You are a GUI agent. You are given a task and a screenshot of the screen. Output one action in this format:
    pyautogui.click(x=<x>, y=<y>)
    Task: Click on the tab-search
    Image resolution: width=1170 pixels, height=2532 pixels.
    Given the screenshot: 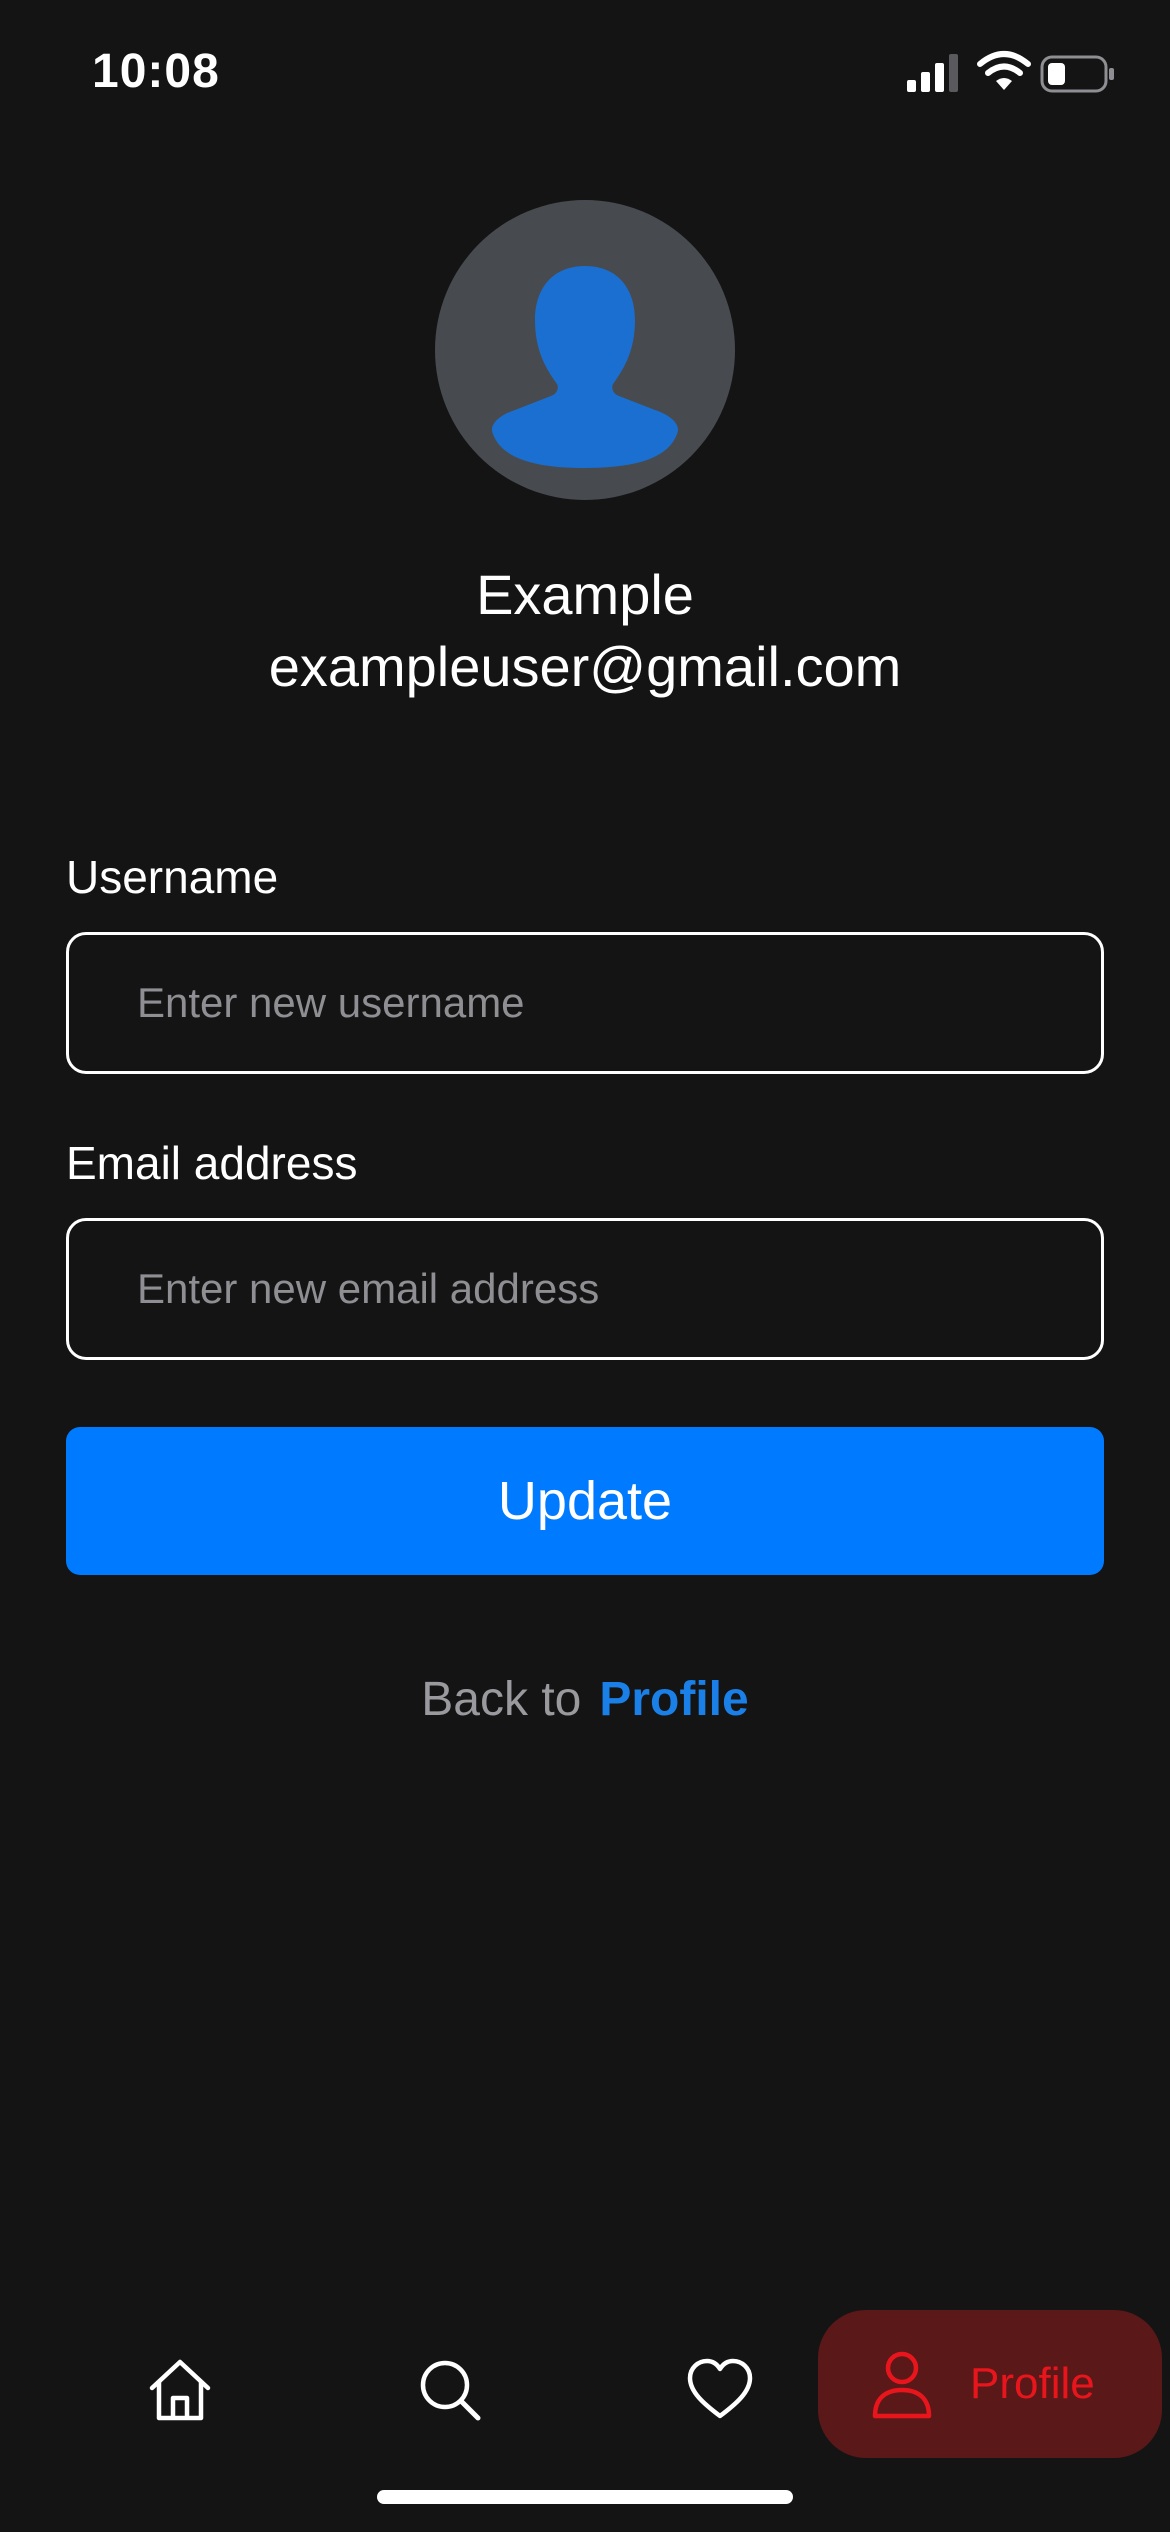 What is the action you would take?
    pyautogui.click(x=450, y=2390)
    